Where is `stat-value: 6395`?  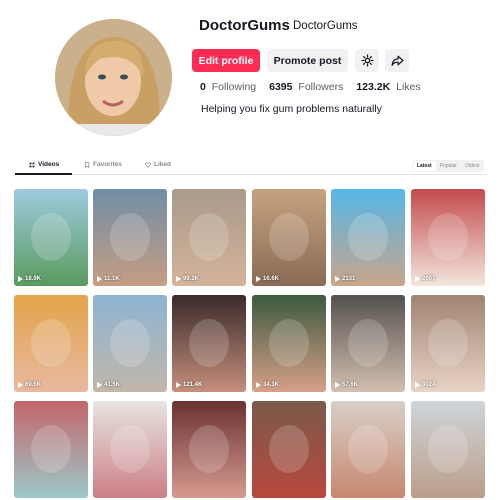
stat-value: 6395 is located at coordinates (281, 87).